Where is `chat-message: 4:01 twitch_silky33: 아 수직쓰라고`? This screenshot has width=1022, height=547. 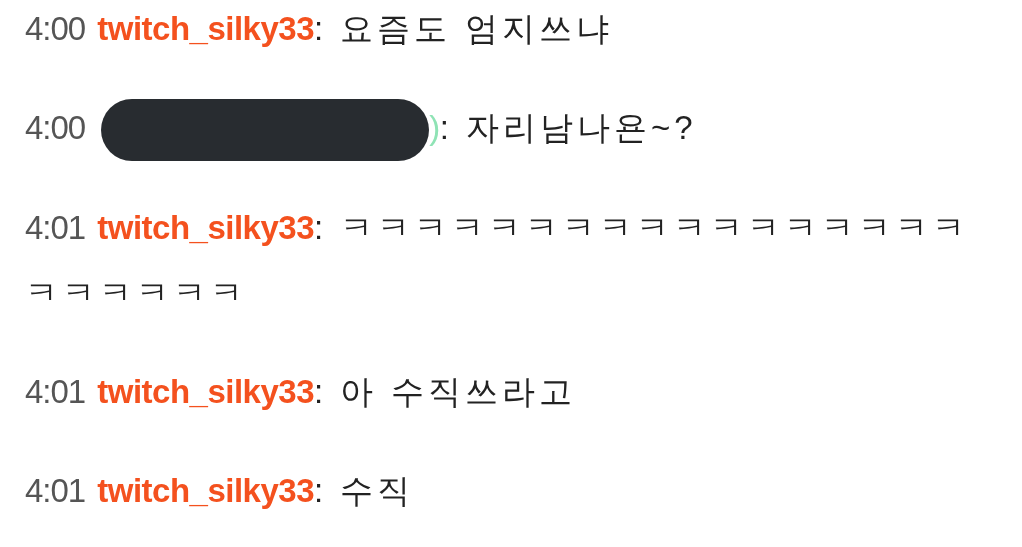 chat-message: 4:01 twitch_silky33: 아 수직쓰라고 is located at coordinates (301, 392).